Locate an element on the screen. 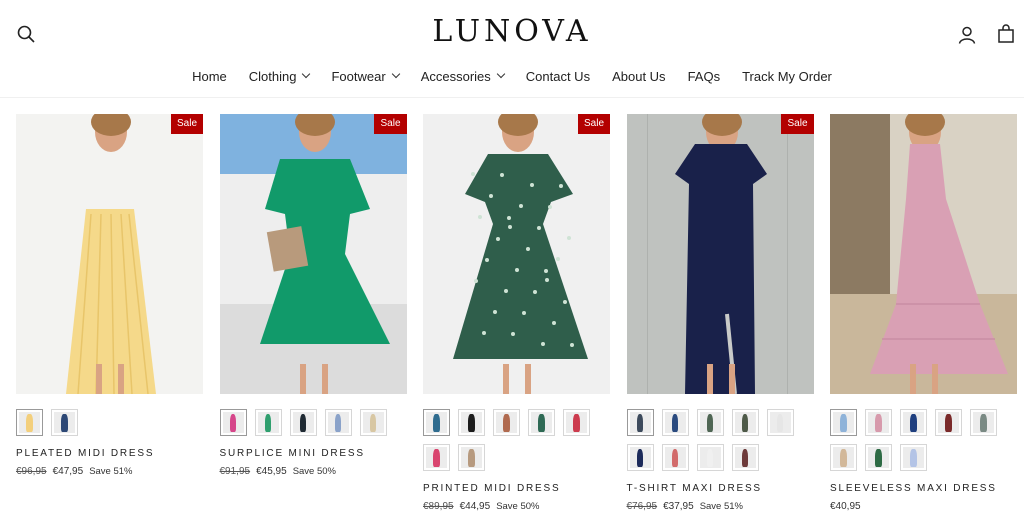  nav-item-footwear: Footwear is located at coordinates (364, 76).